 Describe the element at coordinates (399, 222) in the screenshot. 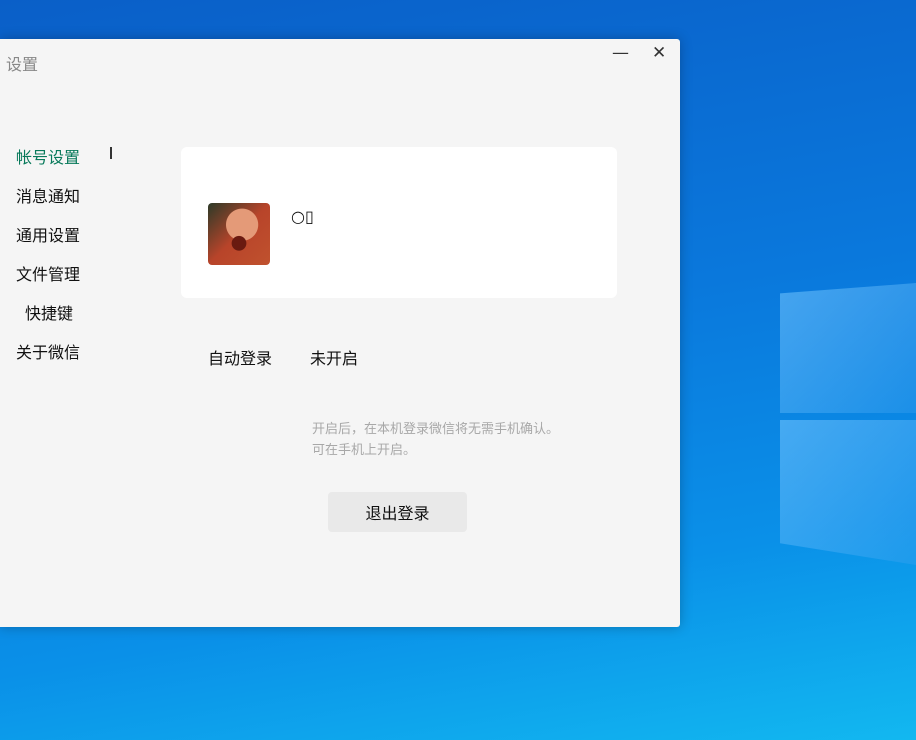

I see `account-card: ○▯` at that location.